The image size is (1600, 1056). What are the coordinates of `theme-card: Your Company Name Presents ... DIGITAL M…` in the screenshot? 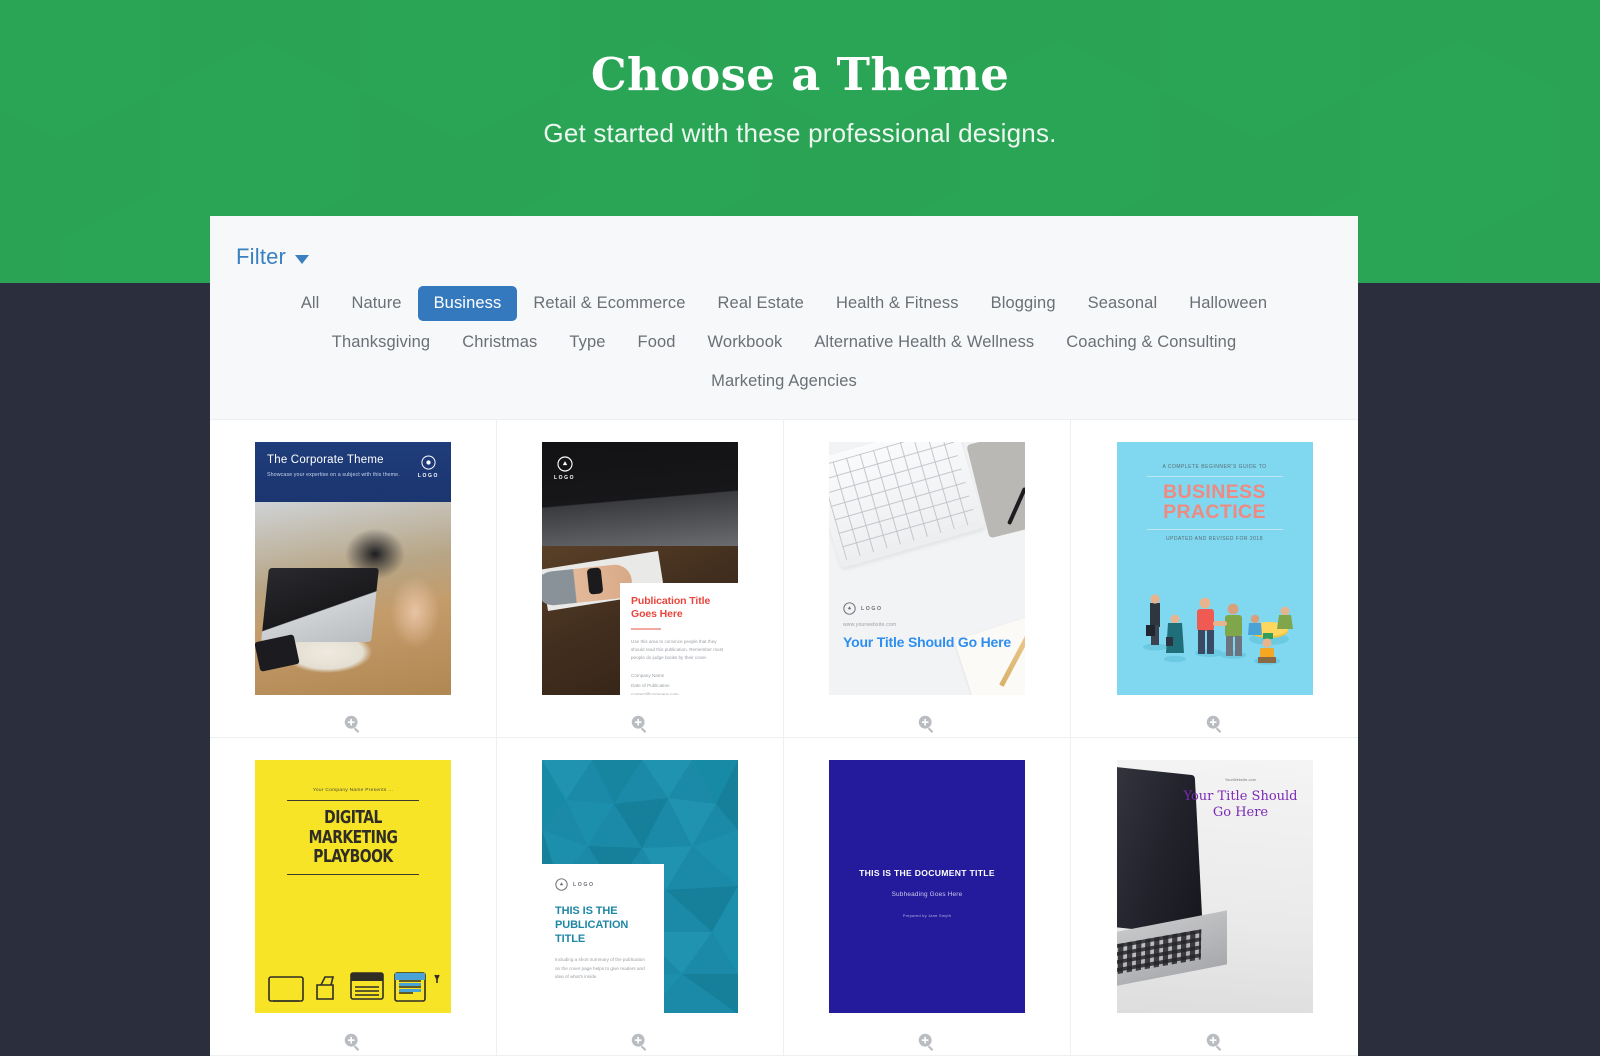 It's located at (353, 897).